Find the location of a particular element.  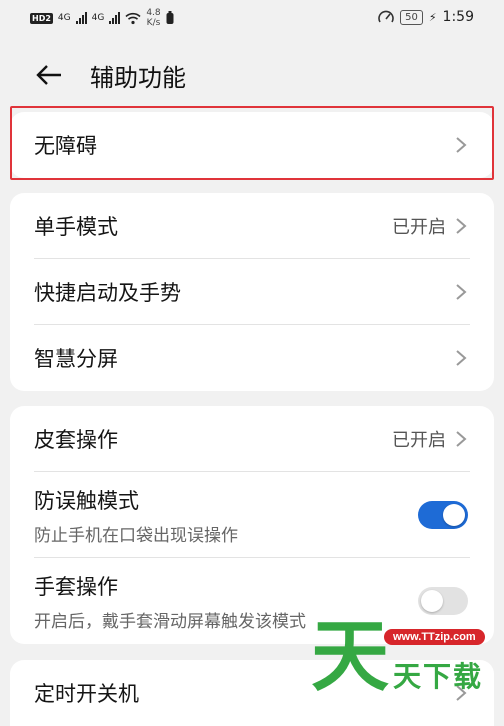

list-item-quick-launch-gestures: 快捷启动及手势 is located at coordinates (252, 292).